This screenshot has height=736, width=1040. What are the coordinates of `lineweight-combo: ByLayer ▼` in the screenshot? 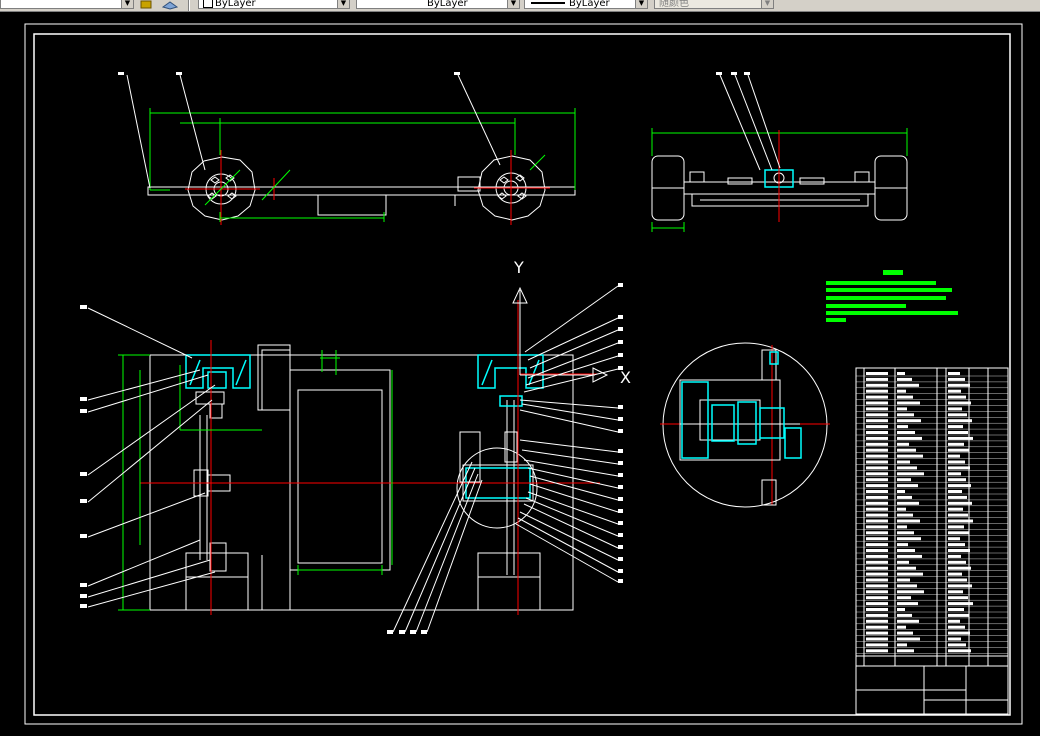 It's located at (586, 4).